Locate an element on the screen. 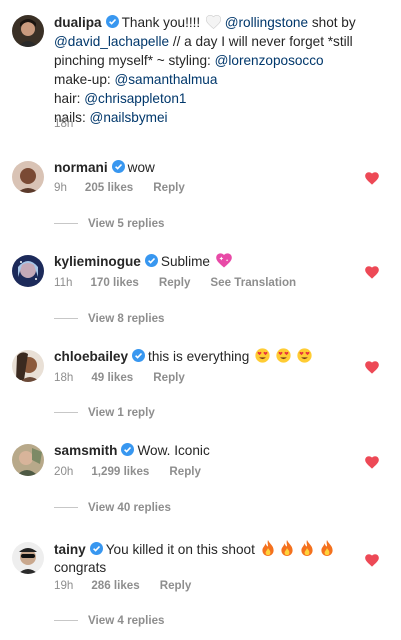  mention-link: @rollingstone is located at coordinates (266, 22).